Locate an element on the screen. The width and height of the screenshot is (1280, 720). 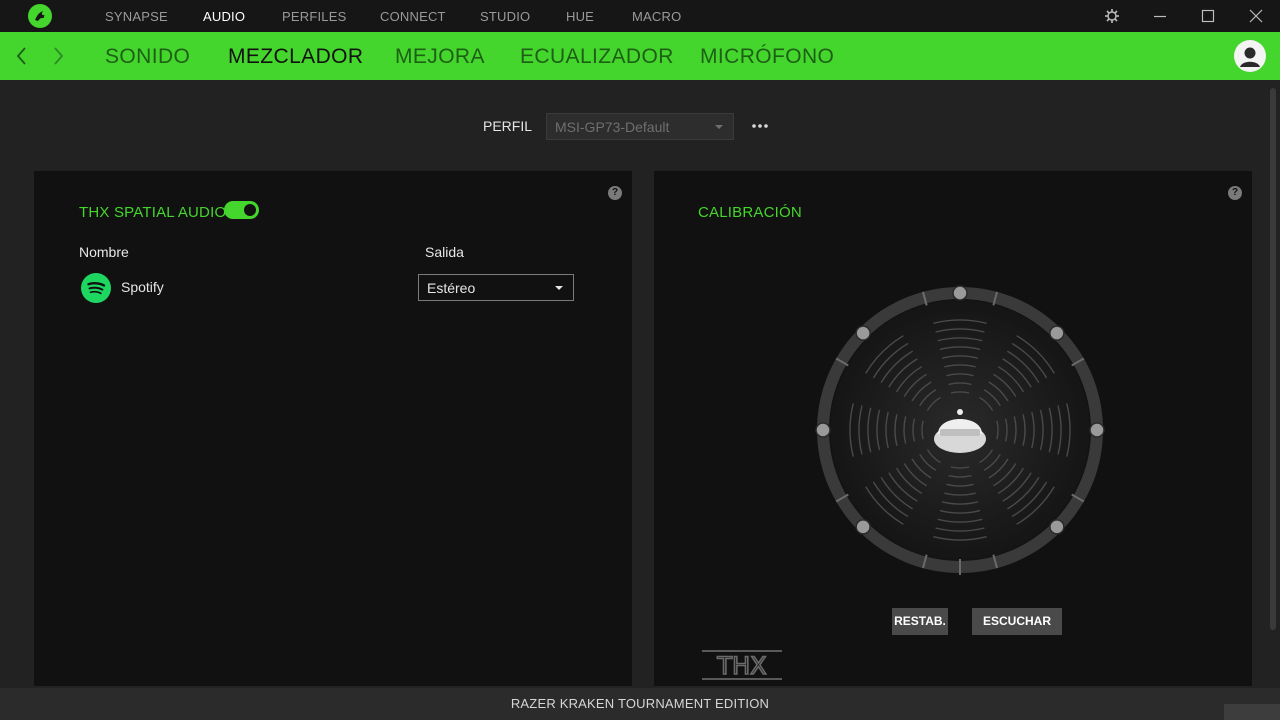
top-nav-connect: CONNECT is located at coordinates (413, 16).